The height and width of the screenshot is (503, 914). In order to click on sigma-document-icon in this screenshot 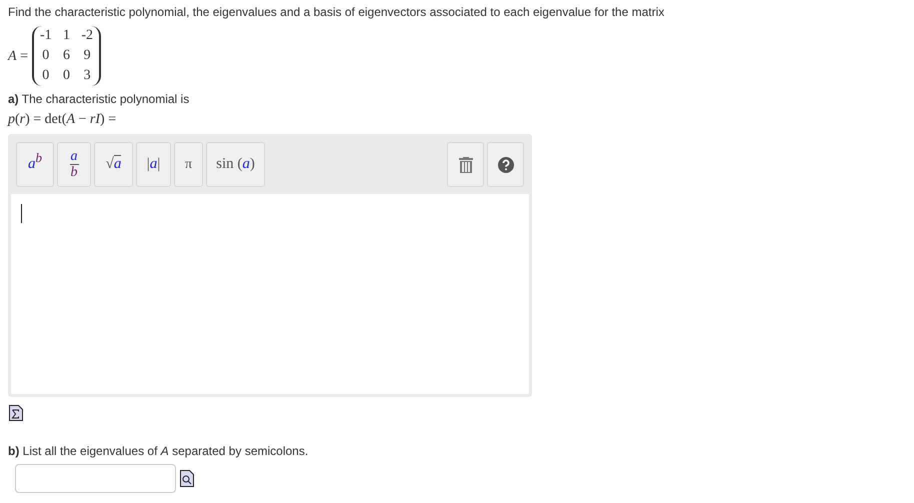, I will do `click(16, 413)`.